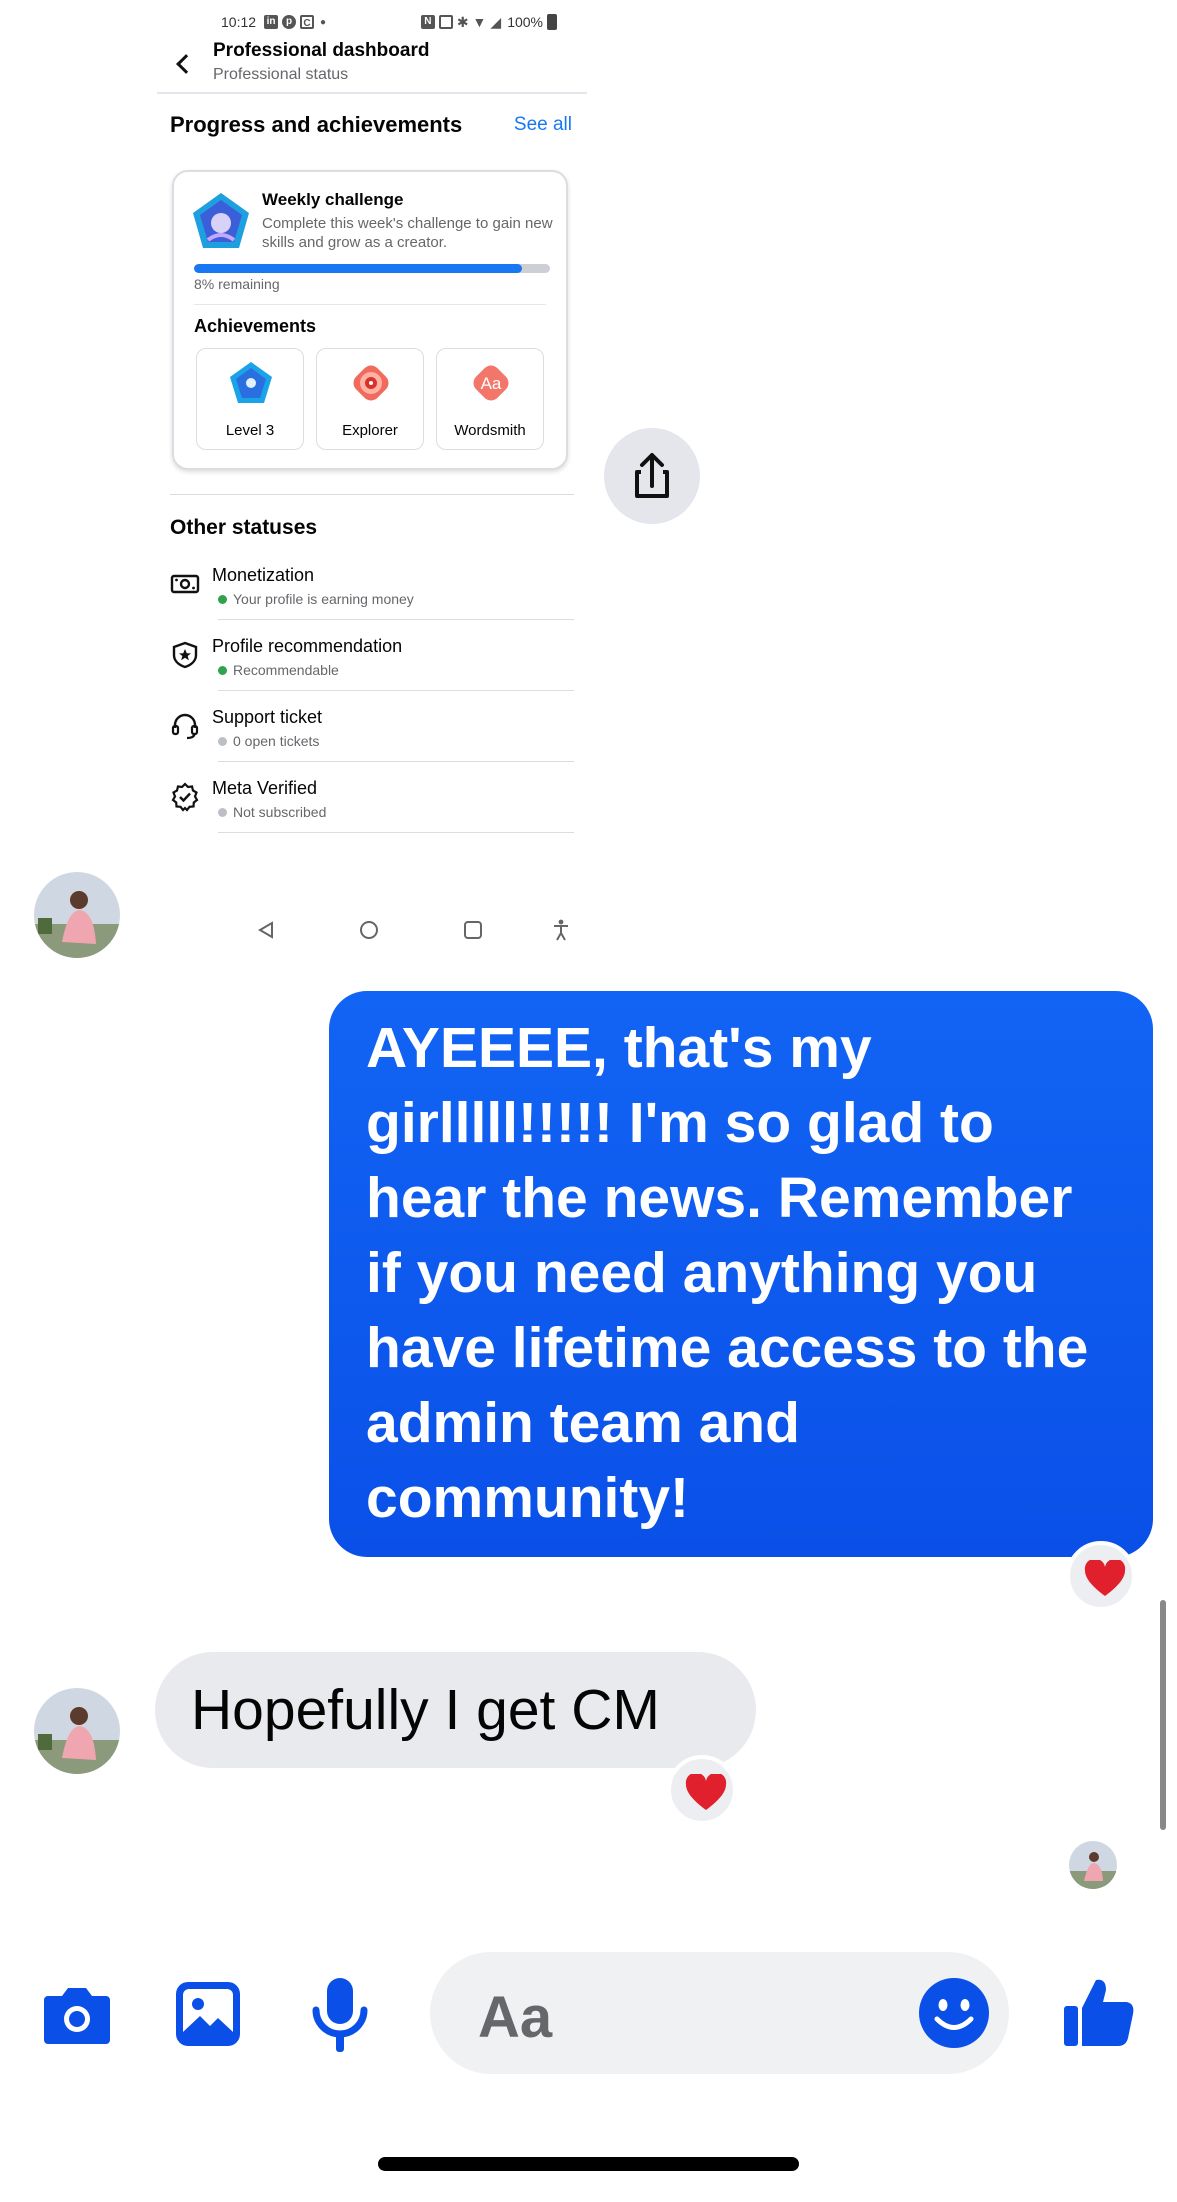  What do you see at coordinates (490, 430) in the screenshot?
I see `achievement-label: Wordsmith` at bounding box center [490, 430].